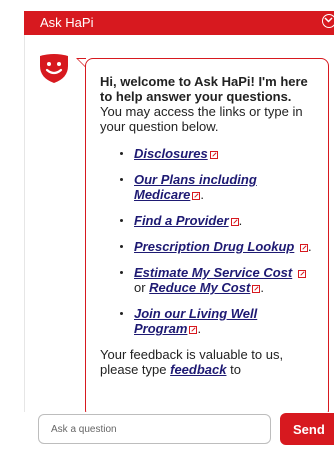 The image size is (334, 450). I want to click on list-item: Join our Living Well Program., so click(217, 321).